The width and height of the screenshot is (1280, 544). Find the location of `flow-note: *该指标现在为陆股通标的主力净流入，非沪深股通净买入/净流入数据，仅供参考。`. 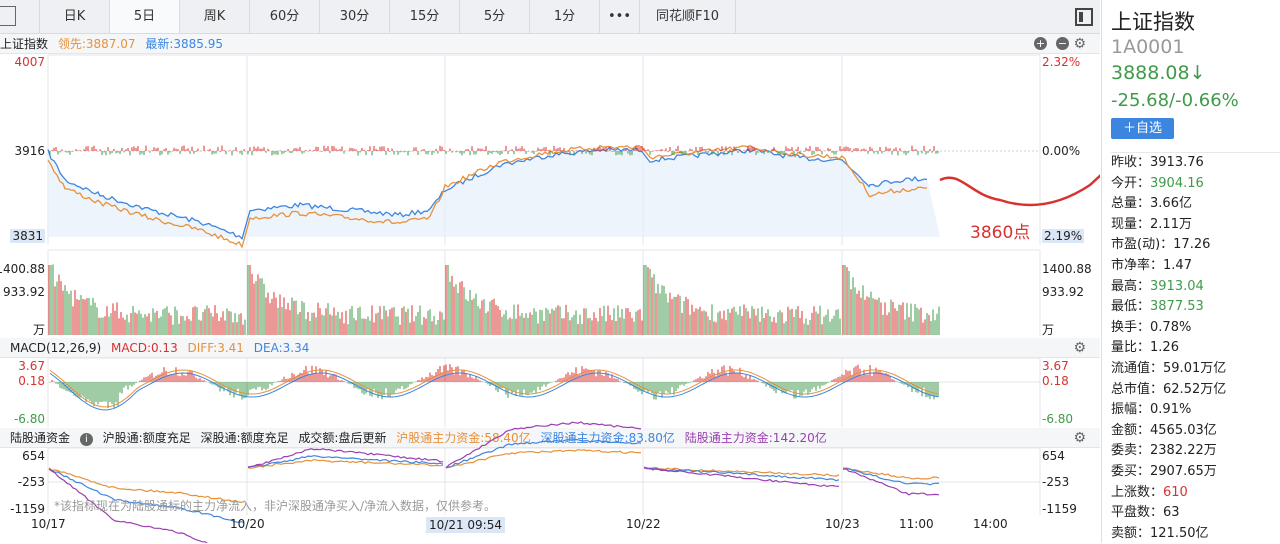

flow-note: *该指标现在为陆股通标的主力净流入，非沪深股通净买入/净流入数据，仅供参考。 is located at coordinates (275, 506).